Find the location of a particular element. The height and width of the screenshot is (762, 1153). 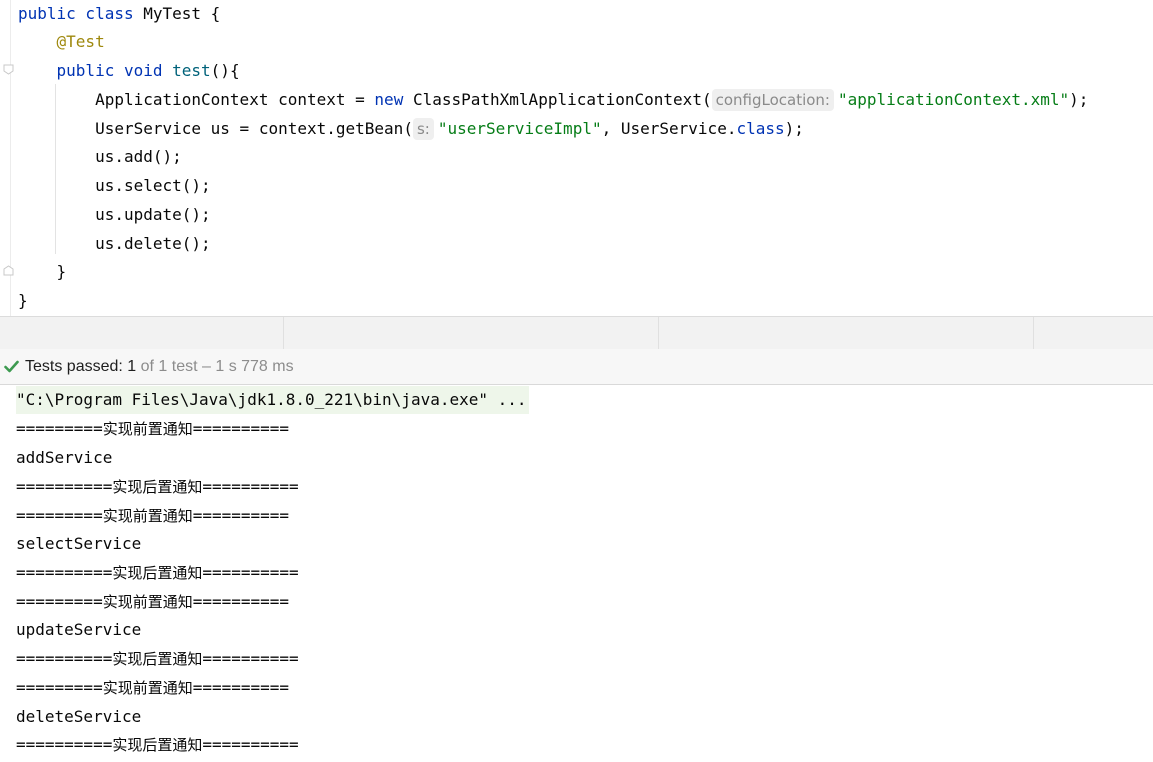

code-token: @Test is located at coordinates (80, 41).